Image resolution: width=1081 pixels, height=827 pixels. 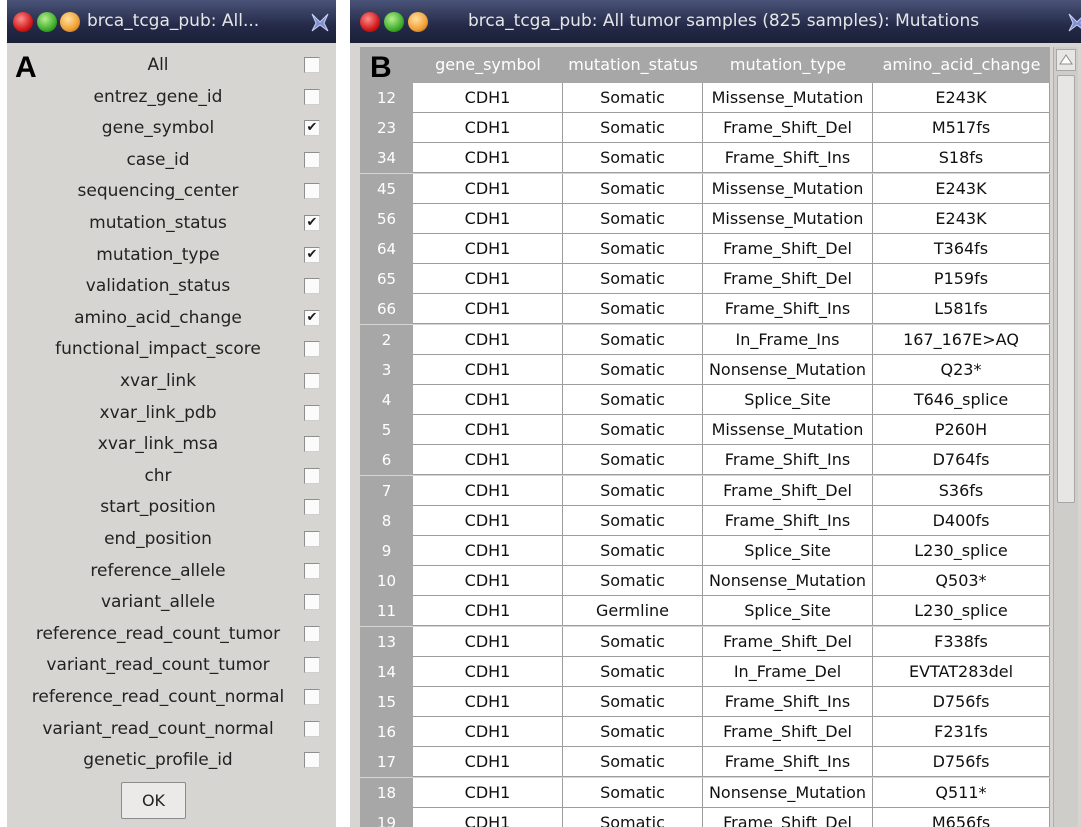 I want to click on cell-amino-acid-change: M517fs, so click(x=961, y=128).